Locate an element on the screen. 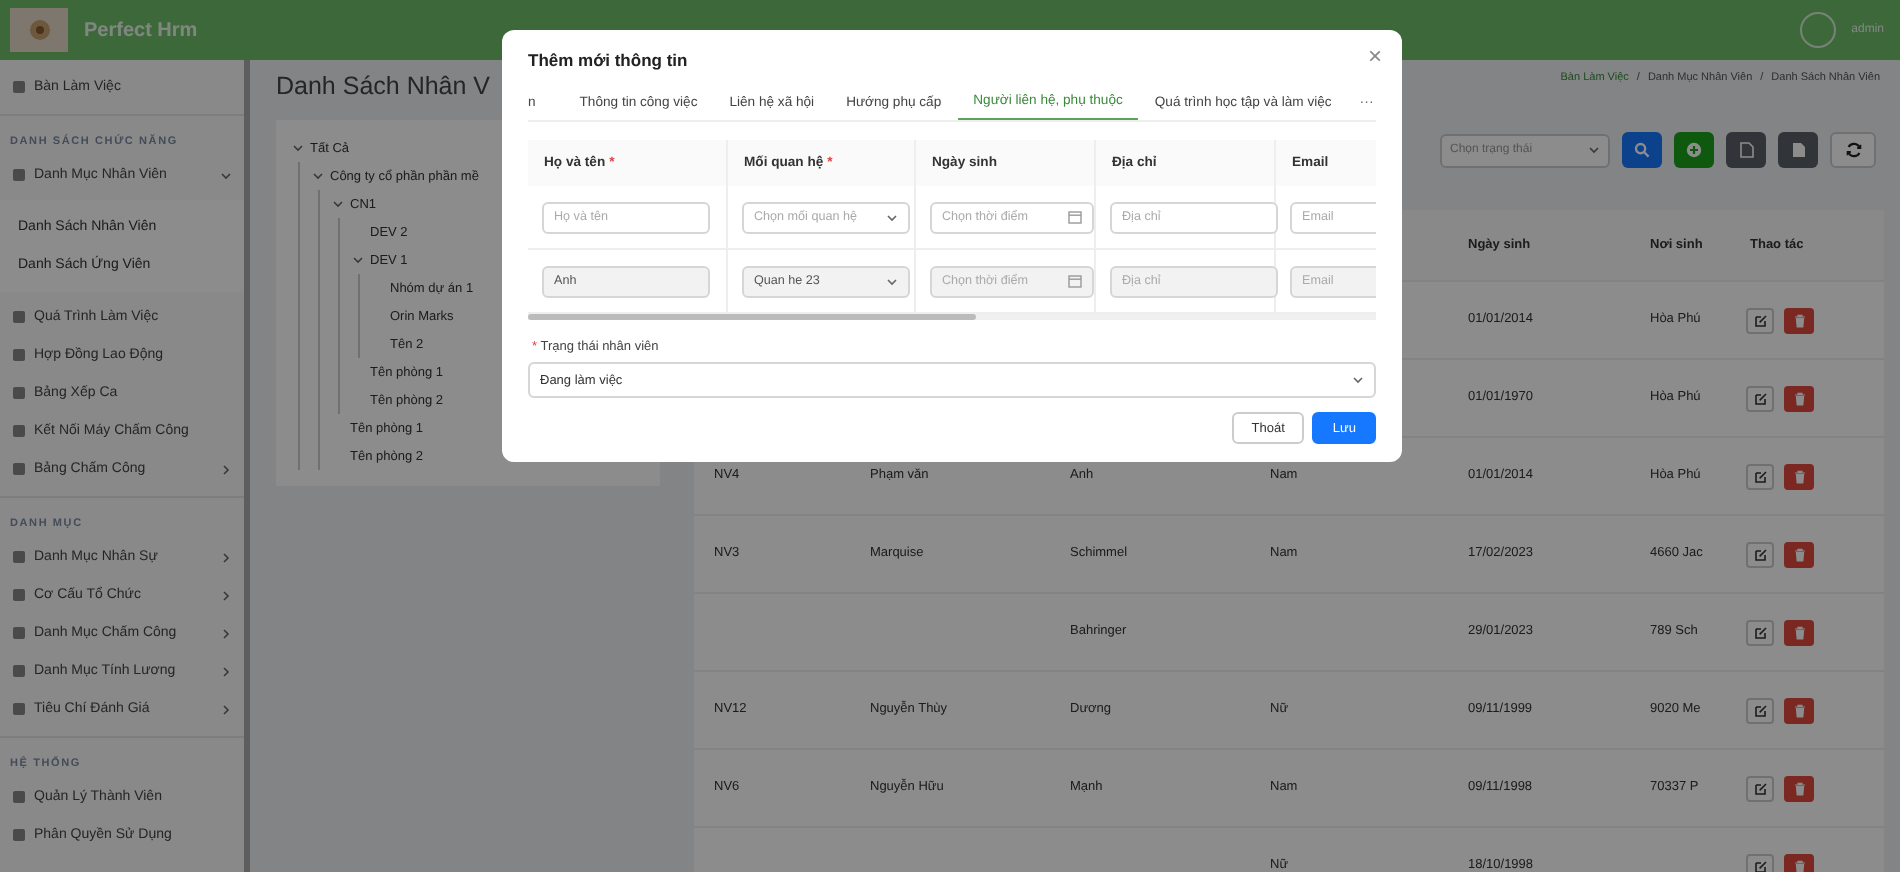 This screenshot has height=872, width=1900. plus-circle-icon is located at coordinates (1694, 150).